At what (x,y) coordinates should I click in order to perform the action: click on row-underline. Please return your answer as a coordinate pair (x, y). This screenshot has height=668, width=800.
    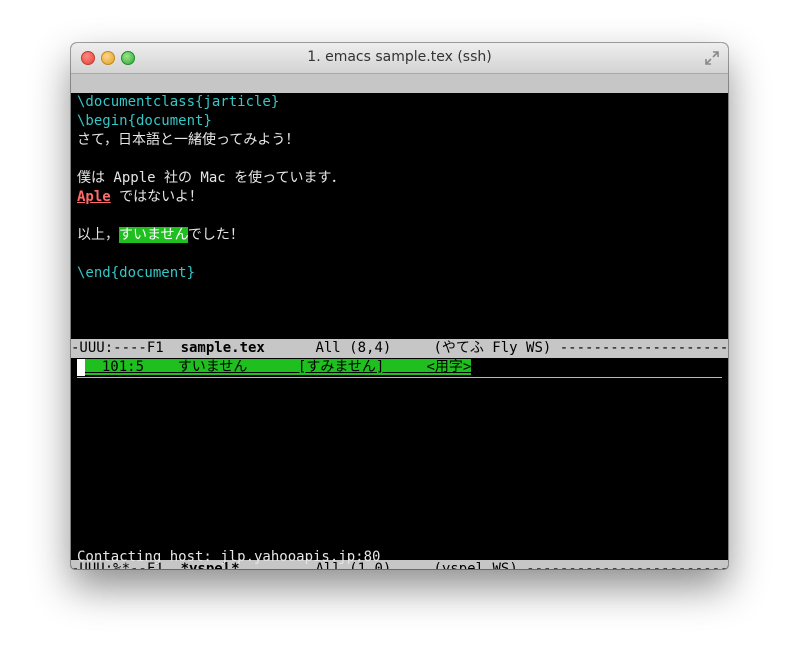
    Looking at the image, I should click on (399, 377).